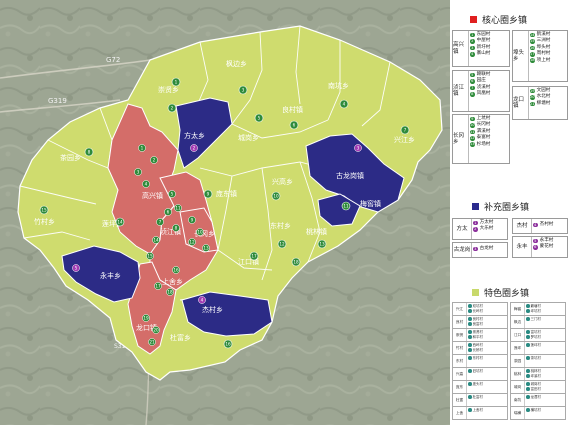 This screenshot has width=568, height=425. I want to click on feature-cell-9: 茶园 茶坑村, so click(538, 361).